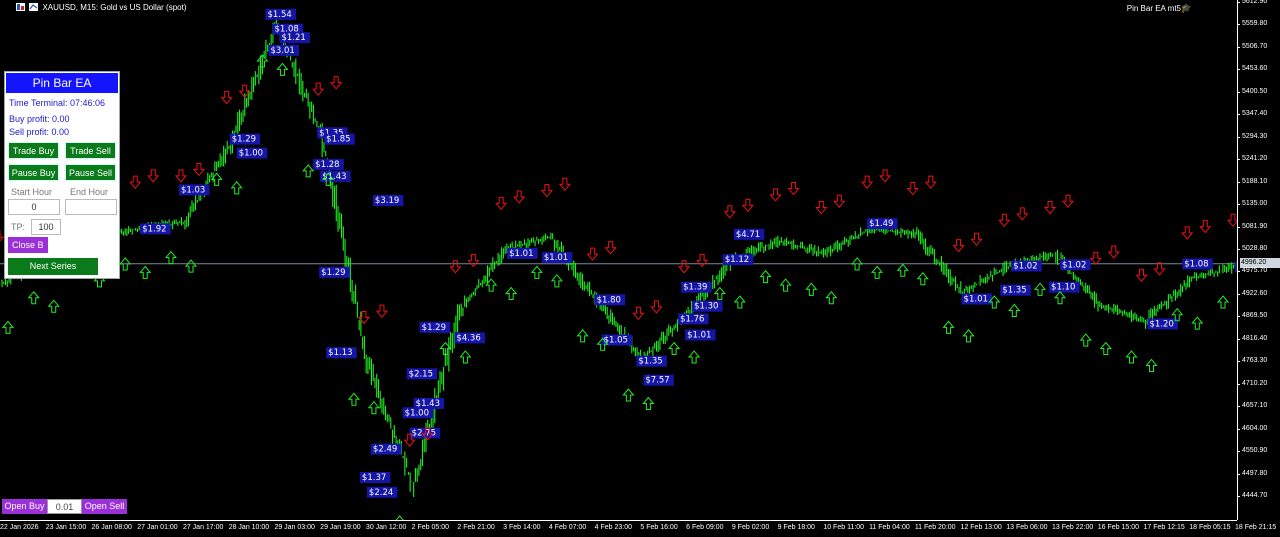  I want to click on profit-label: $4.71, so click(748, 235).